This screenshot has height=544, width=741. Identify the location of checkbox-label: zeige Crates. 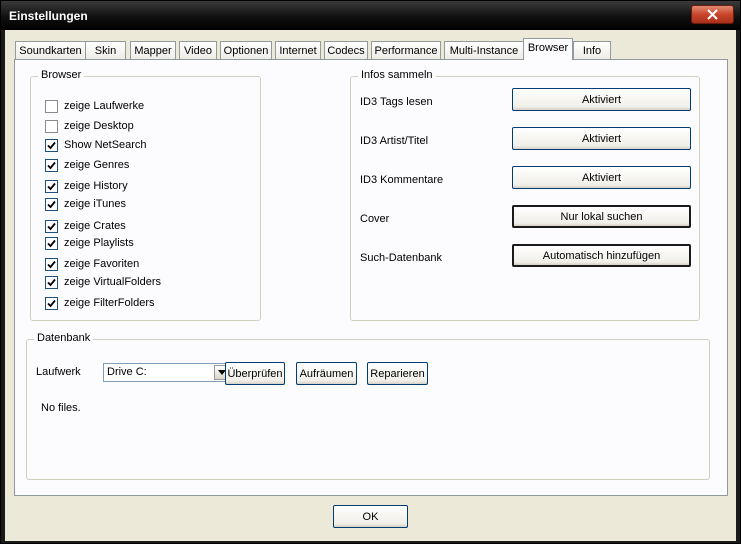
(95, 226).